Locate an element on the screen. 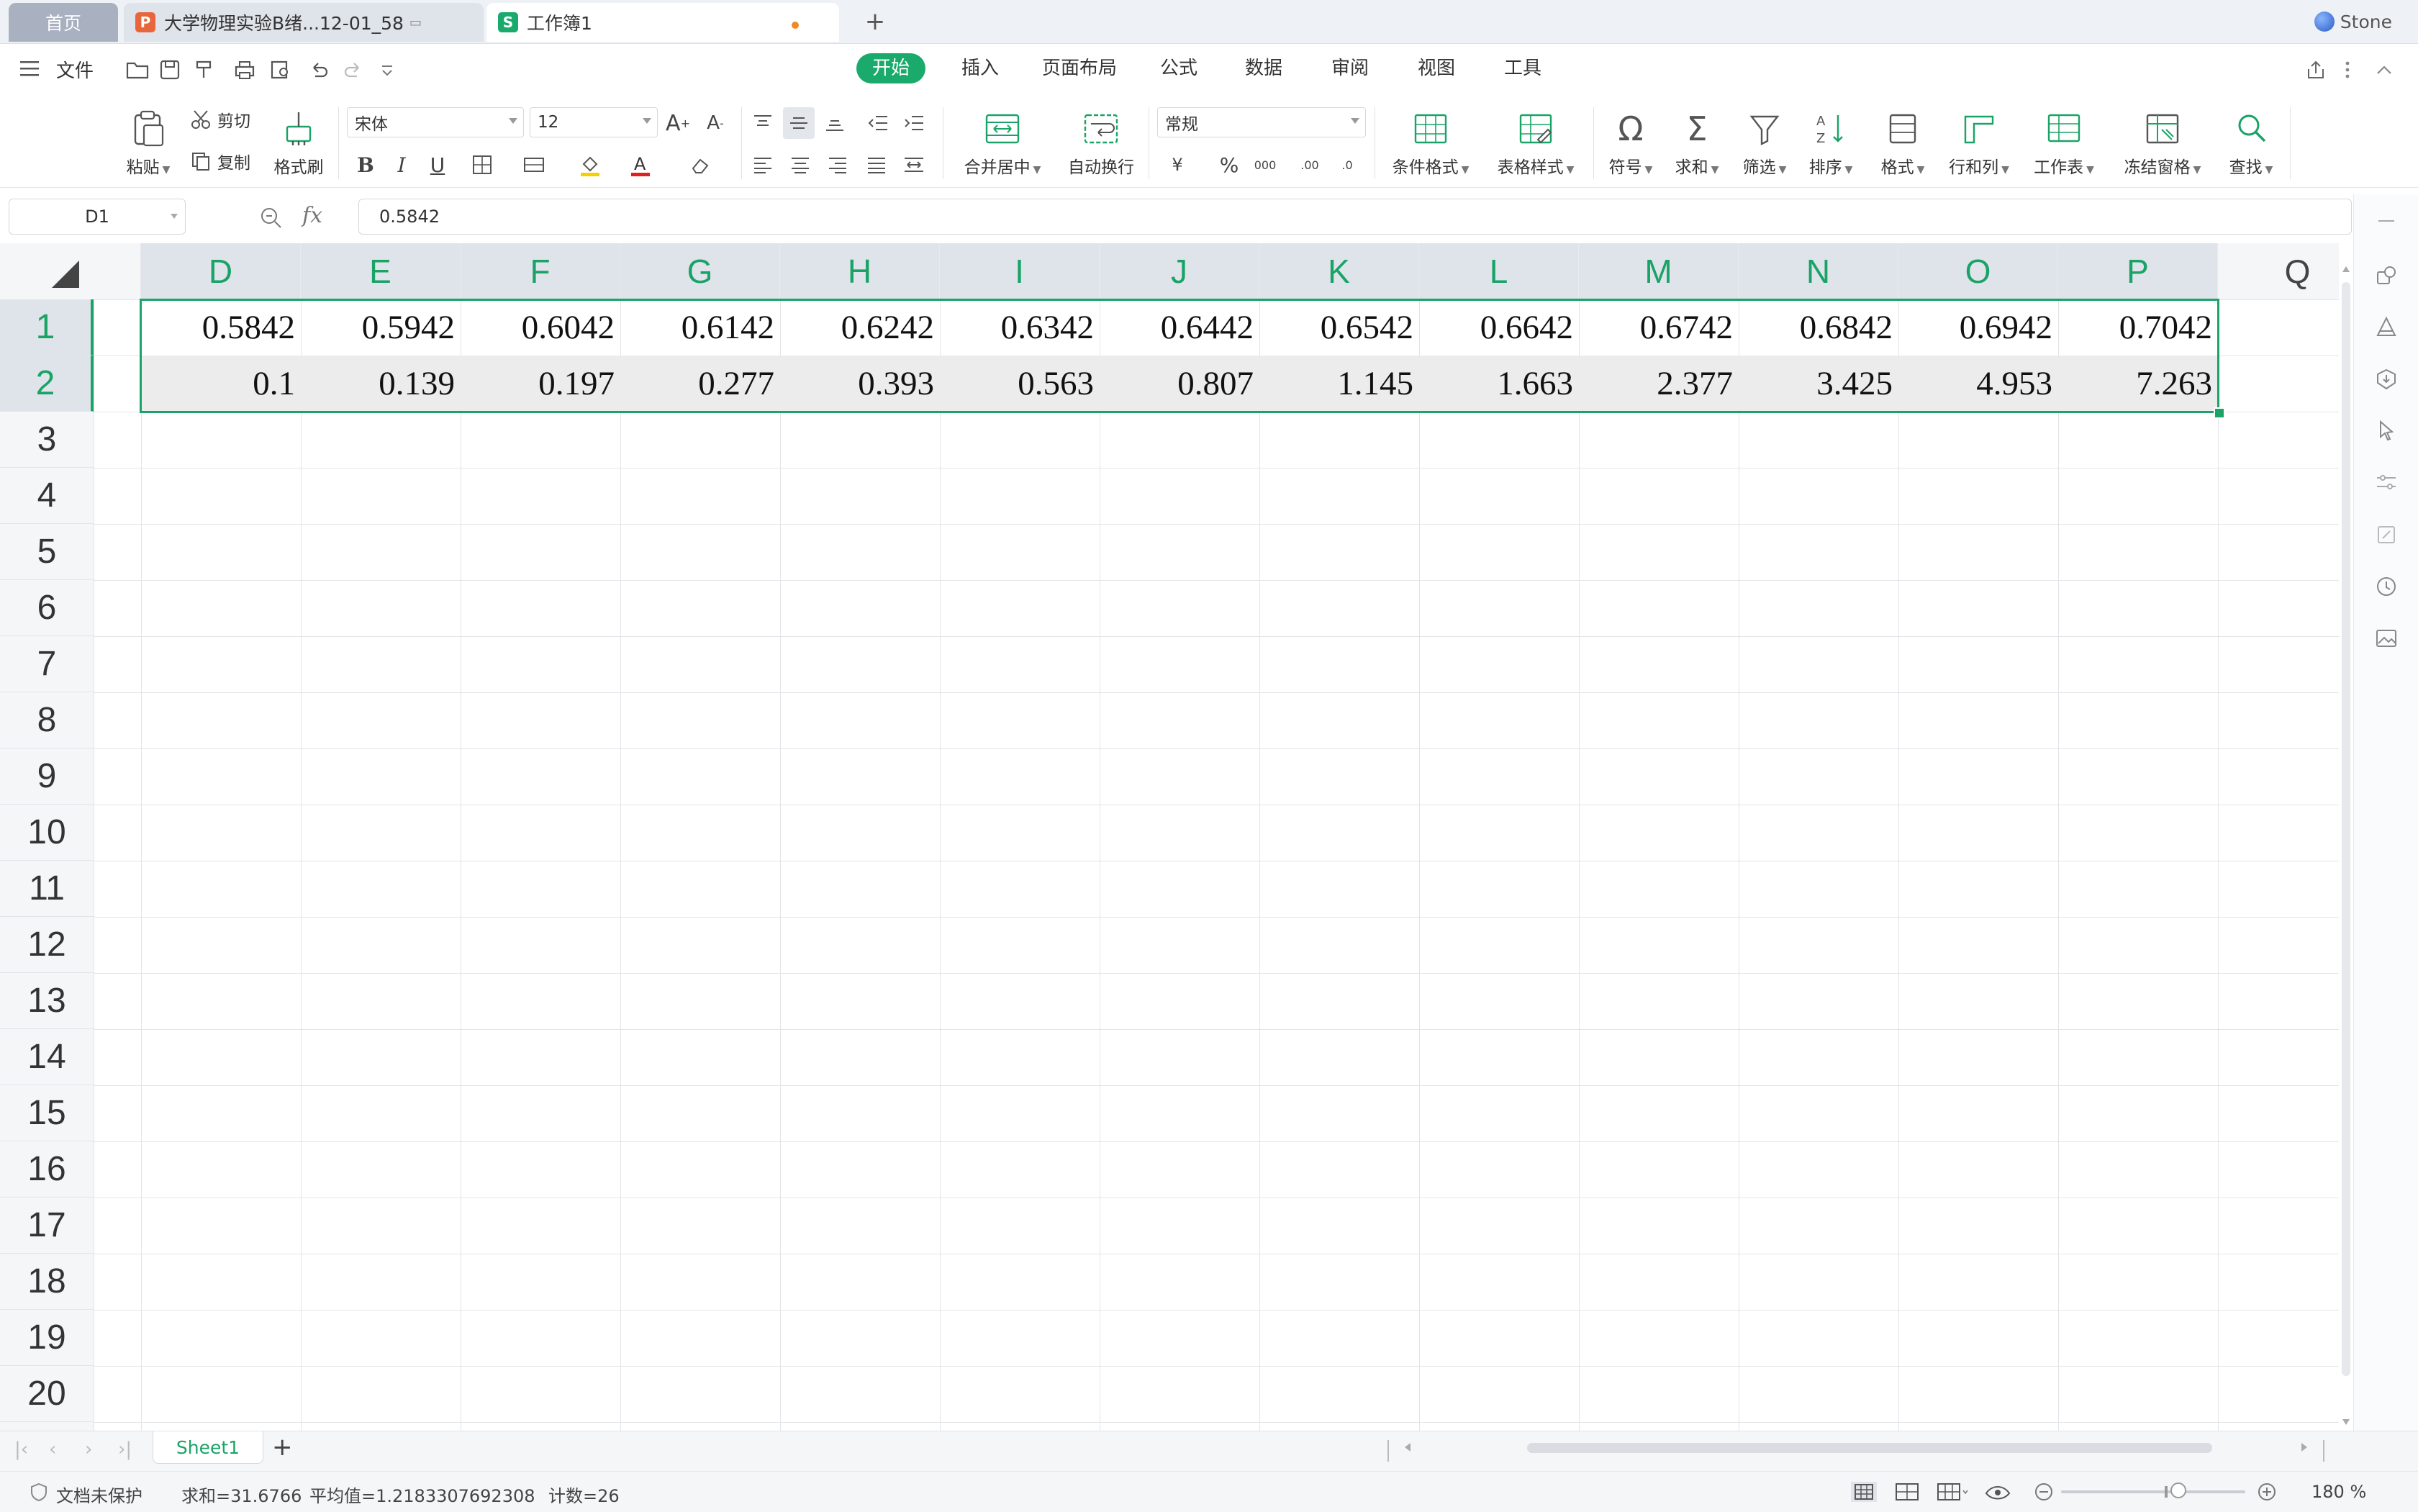 This screenshot has width=2418, height=1512. sum-button: Σ 求和 ▼ is located at coordinates (1697, 143).